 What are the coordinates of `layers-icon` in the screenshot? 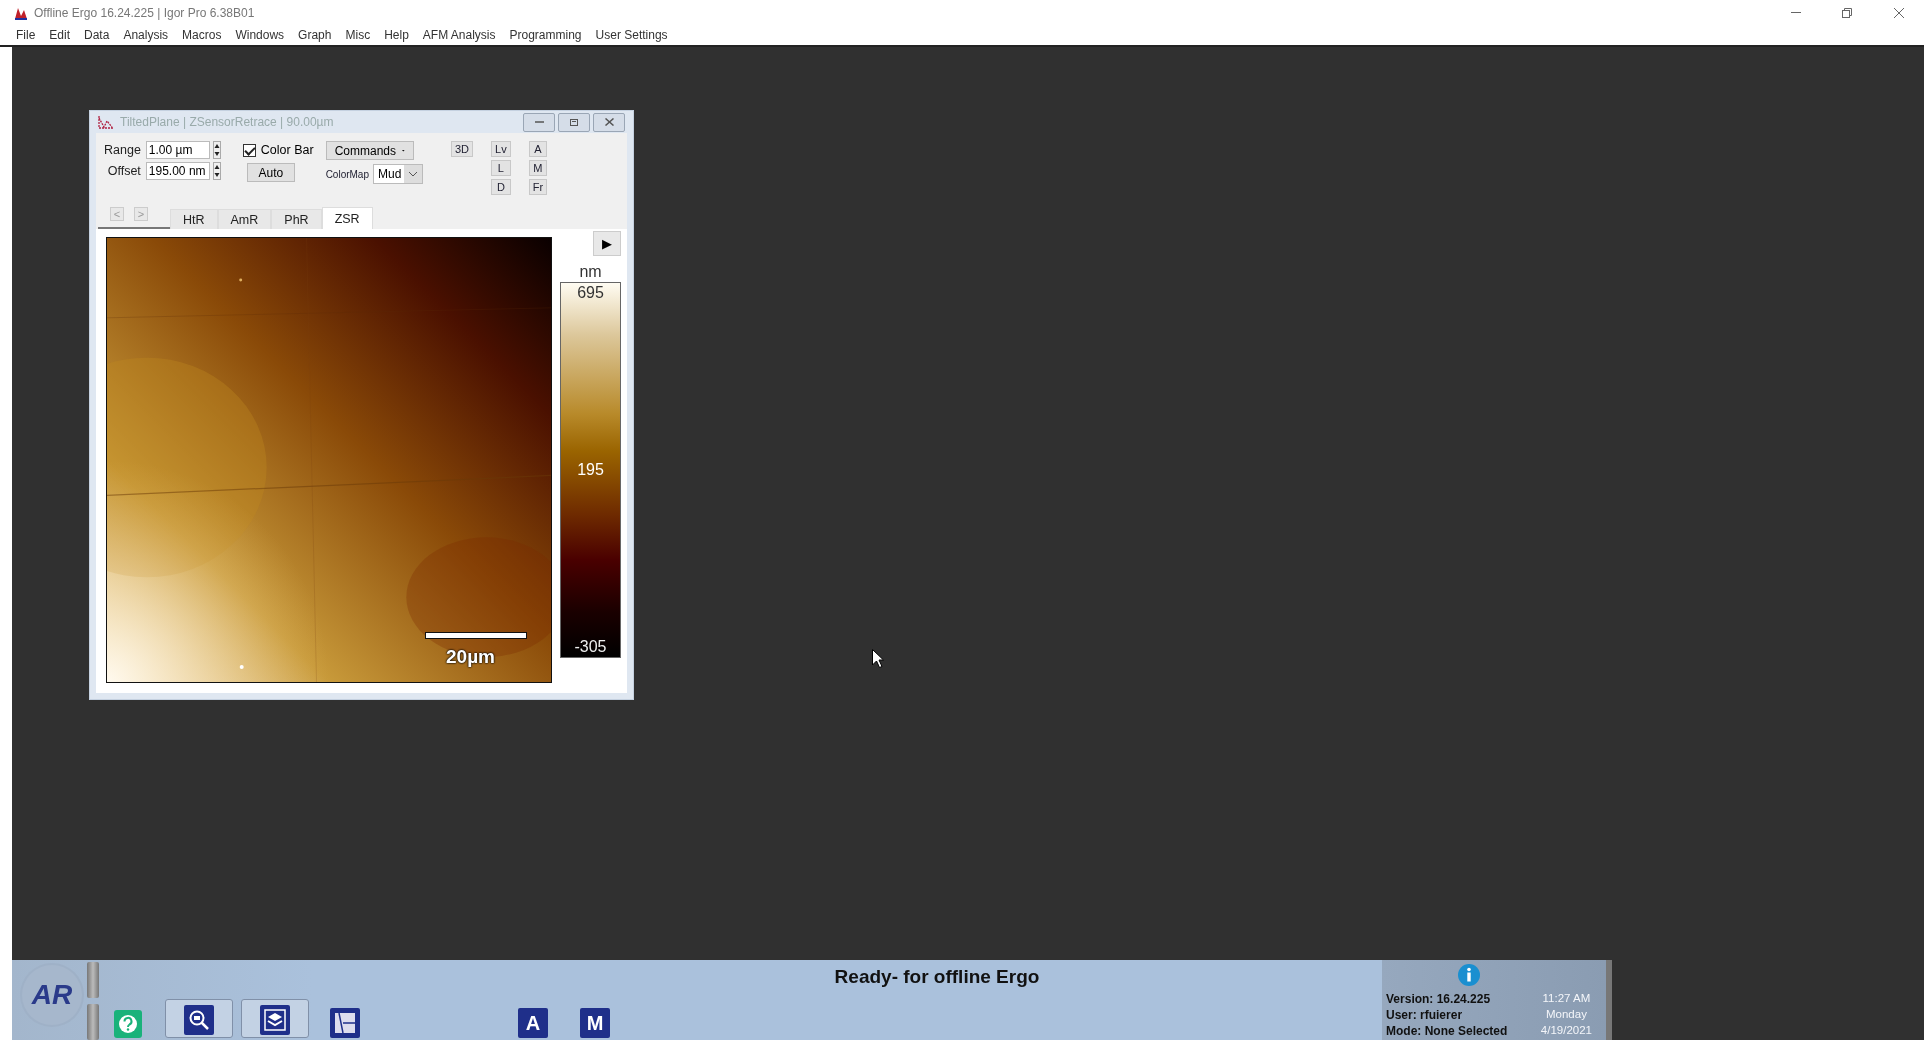 It's located at (275, 1020).